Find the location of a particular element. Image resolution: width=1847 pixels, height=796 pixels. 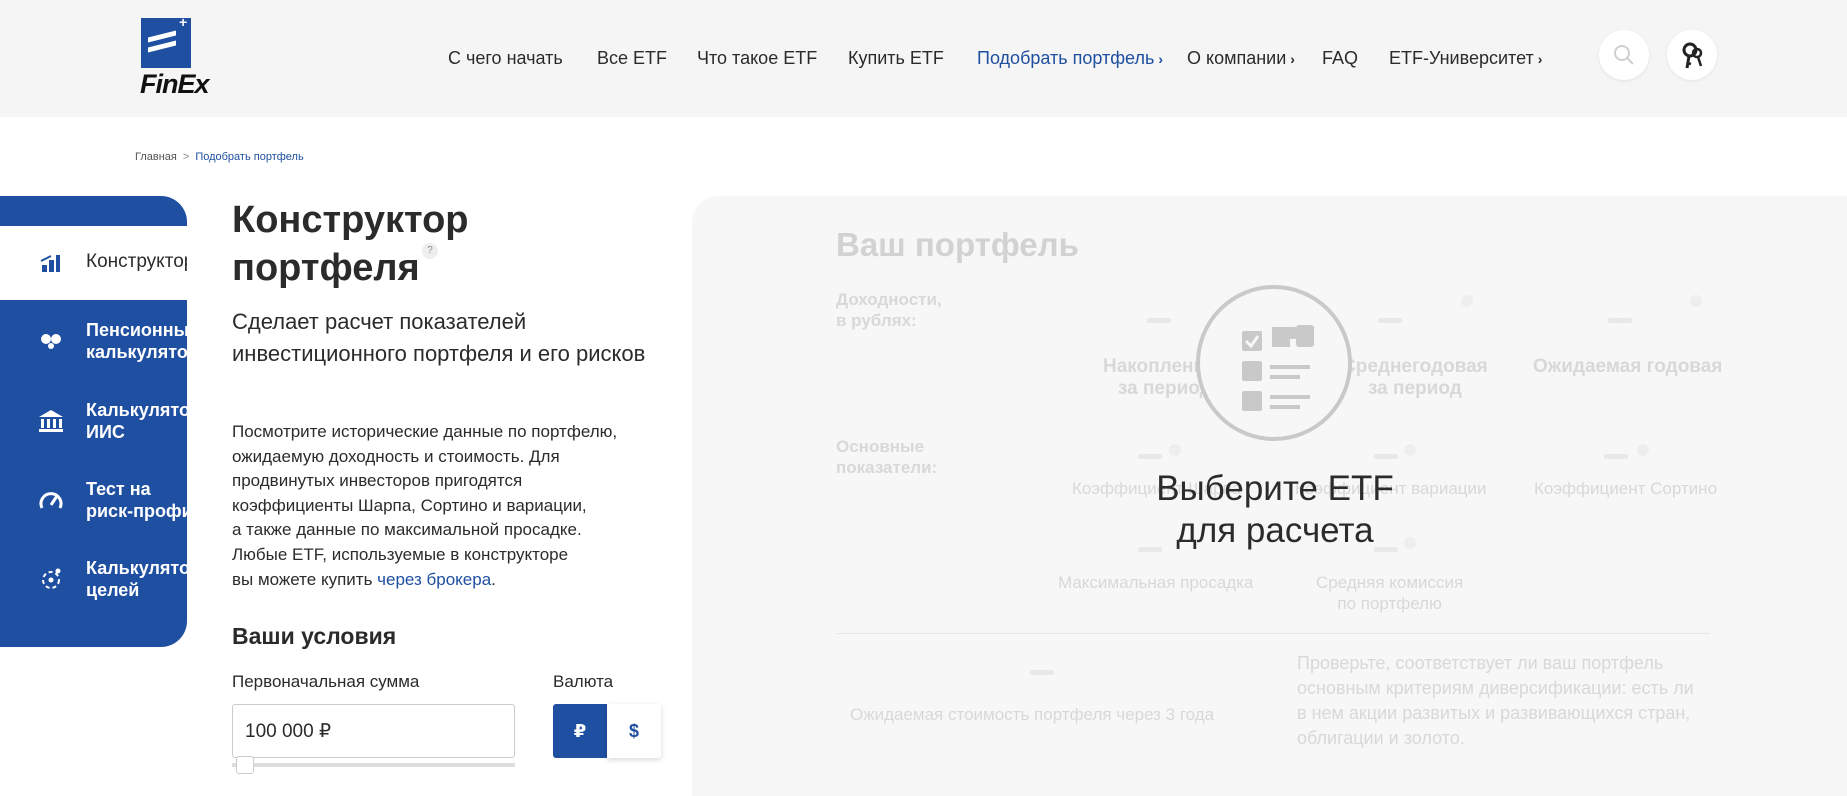

conditions-title: Ваши условия is located at coordinates (314, 636).